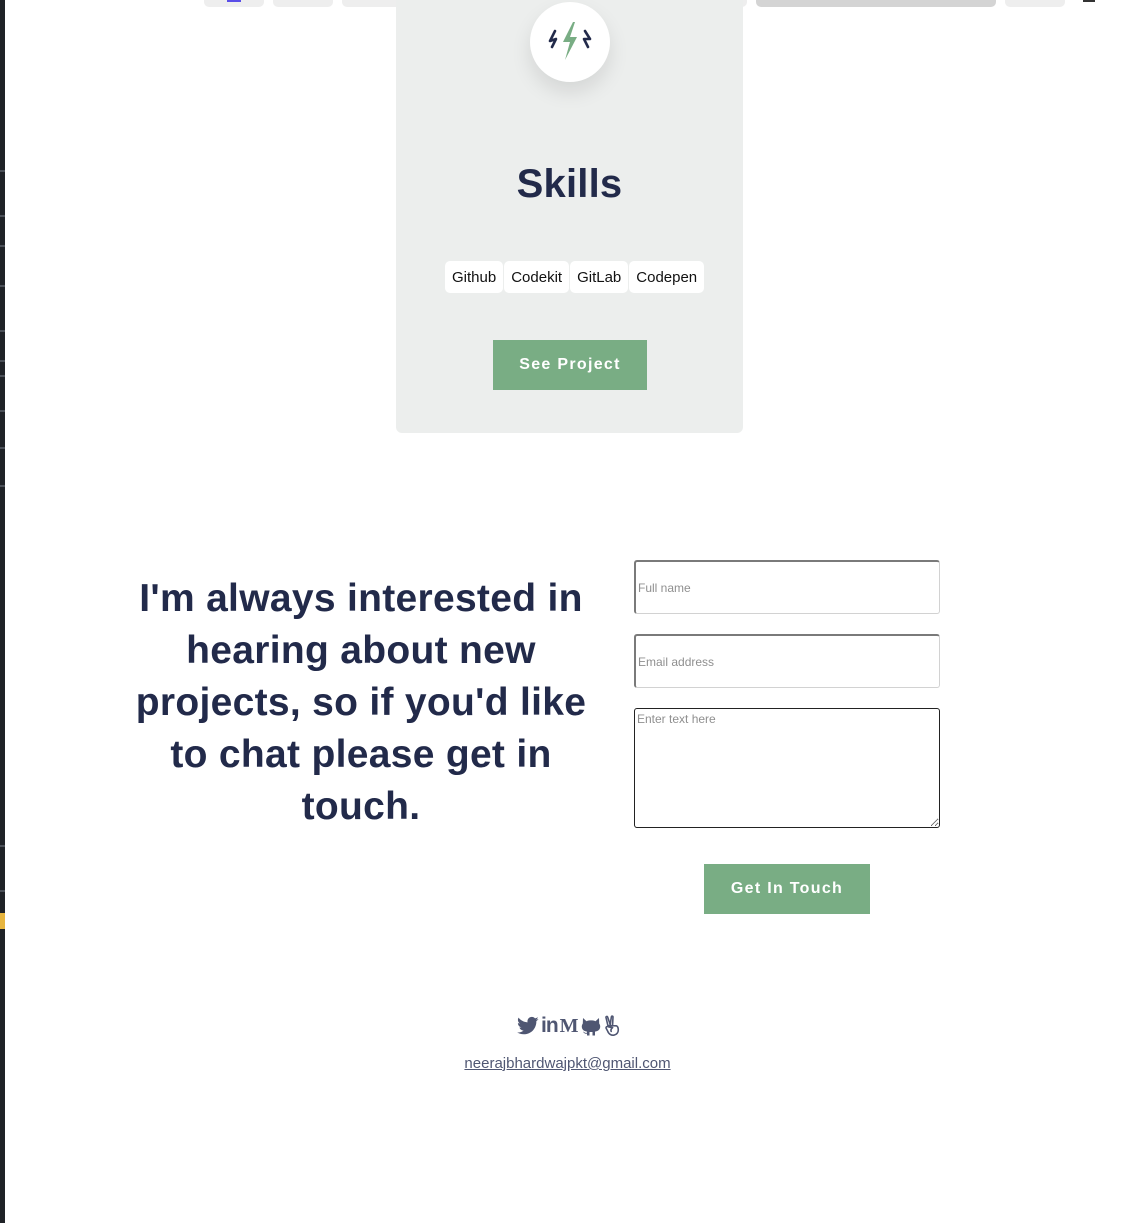 The width and height of the screenshot is (1135, 1223). I want to click on skills-tag-list: Github Codekit GitLab Codepen, so click(575, 277).